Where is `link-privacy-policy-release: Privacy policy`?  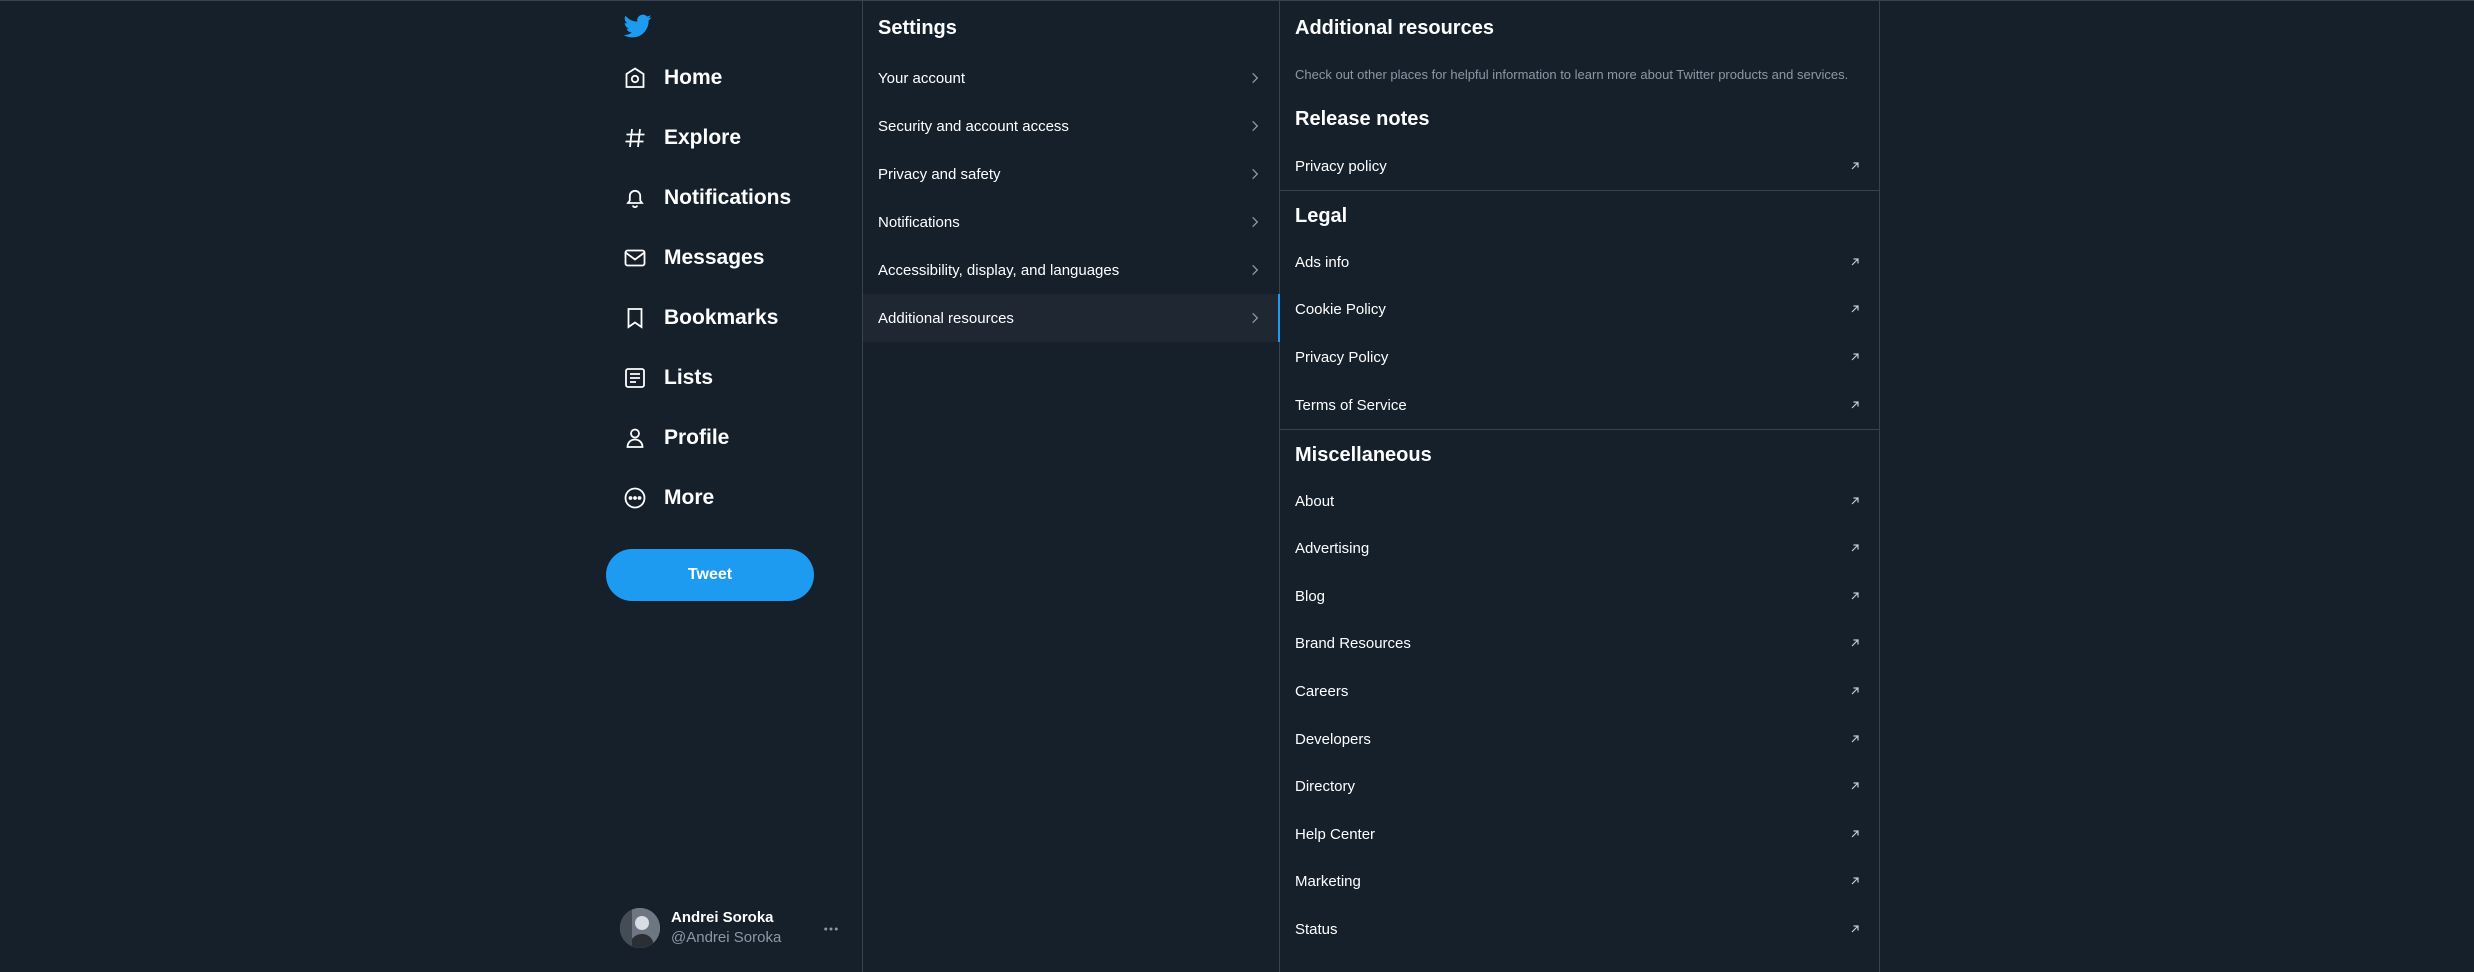 link-privacy-policy-release: Privacy policy is located at coordinates (1579, 166).